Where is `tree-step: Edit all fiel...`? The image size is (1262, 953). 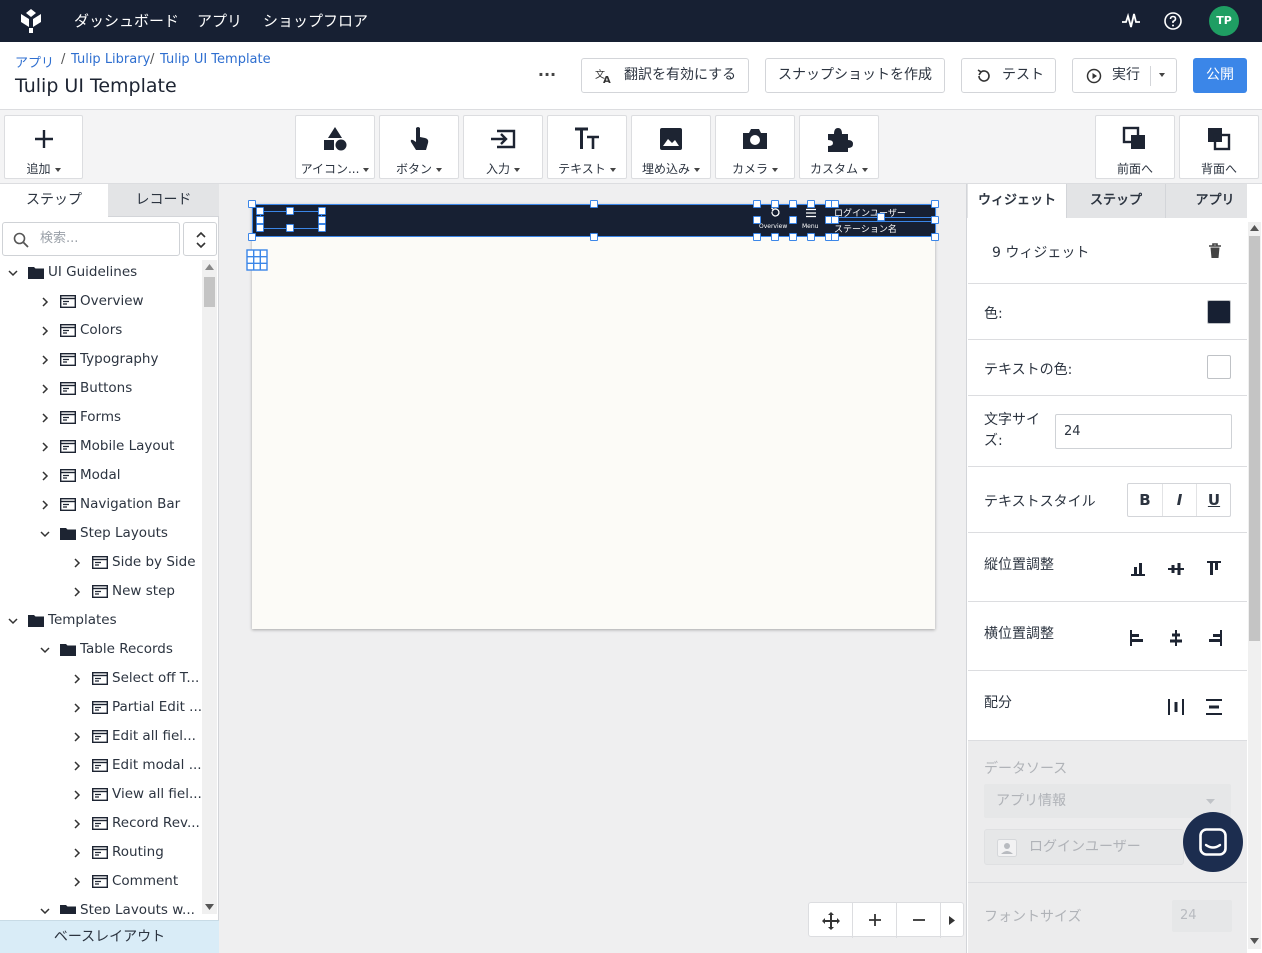 tree-step: Edit all fiel... is located at coordinates (100, 736).